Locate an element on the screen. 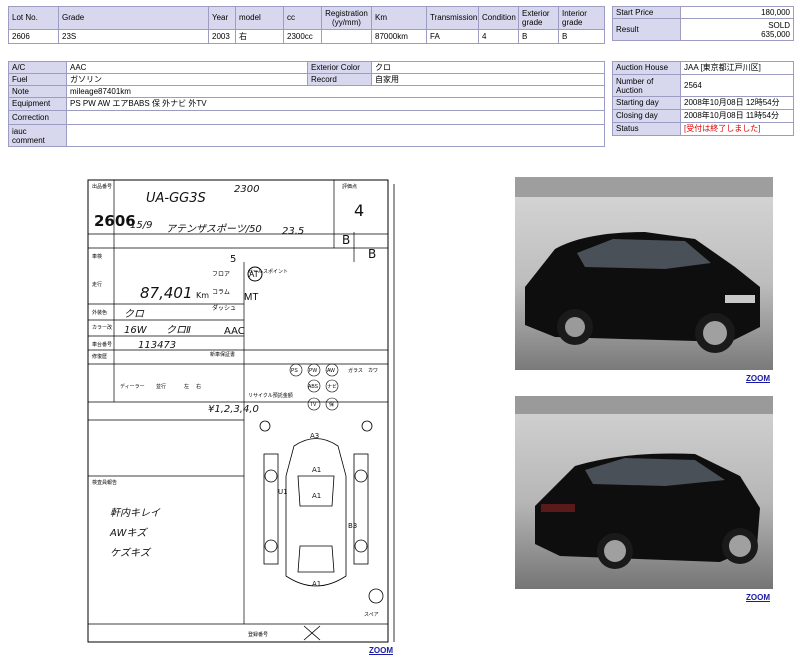 This screenshot has width=800, height=658. fuel-label: Fuel is located at coordinates (37, 79).